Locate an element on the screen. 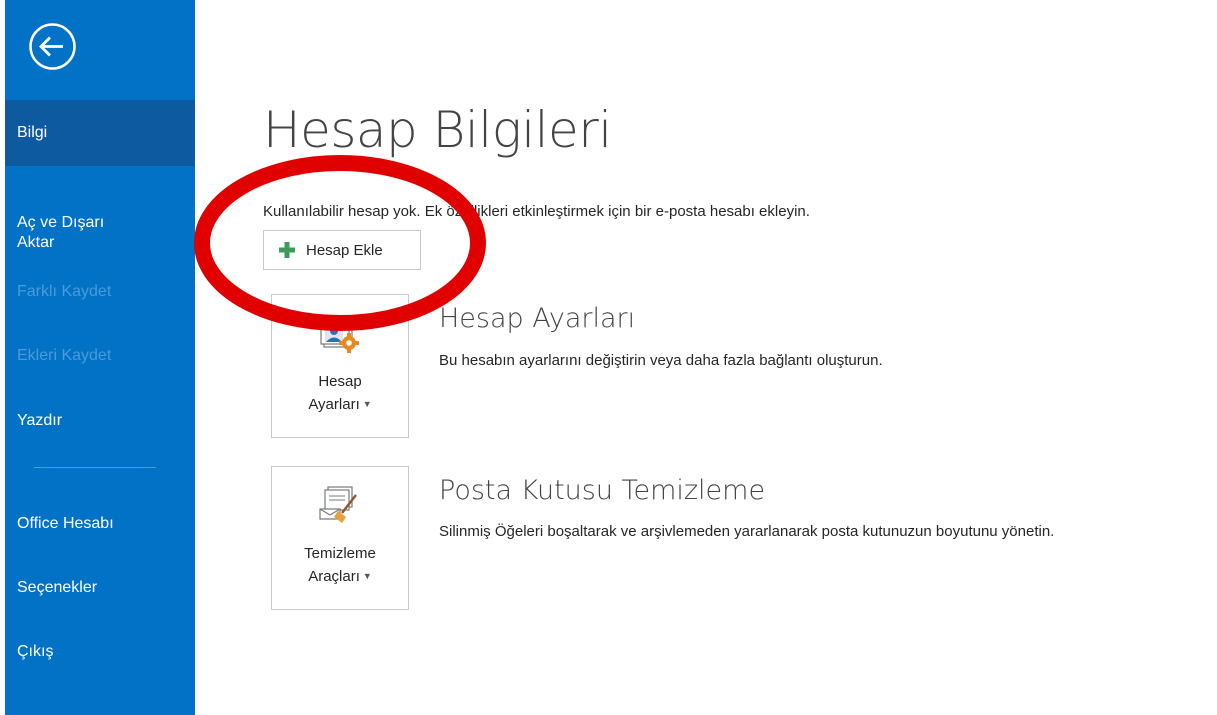 The image size is (1217, 715). account-settings-tile: Hesap Ayarları ▼ is located at coordinates (340, 366).